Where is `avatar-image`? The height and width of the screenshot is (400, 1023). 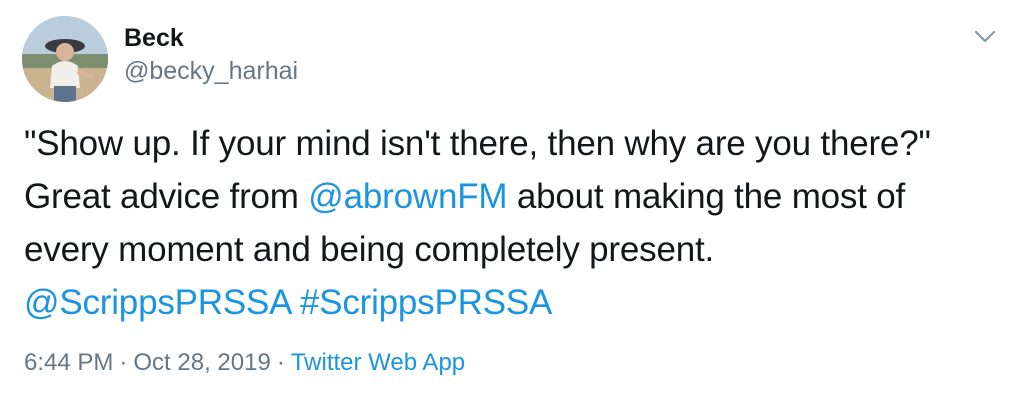 avatar-image is located at coordinates (65, 59).